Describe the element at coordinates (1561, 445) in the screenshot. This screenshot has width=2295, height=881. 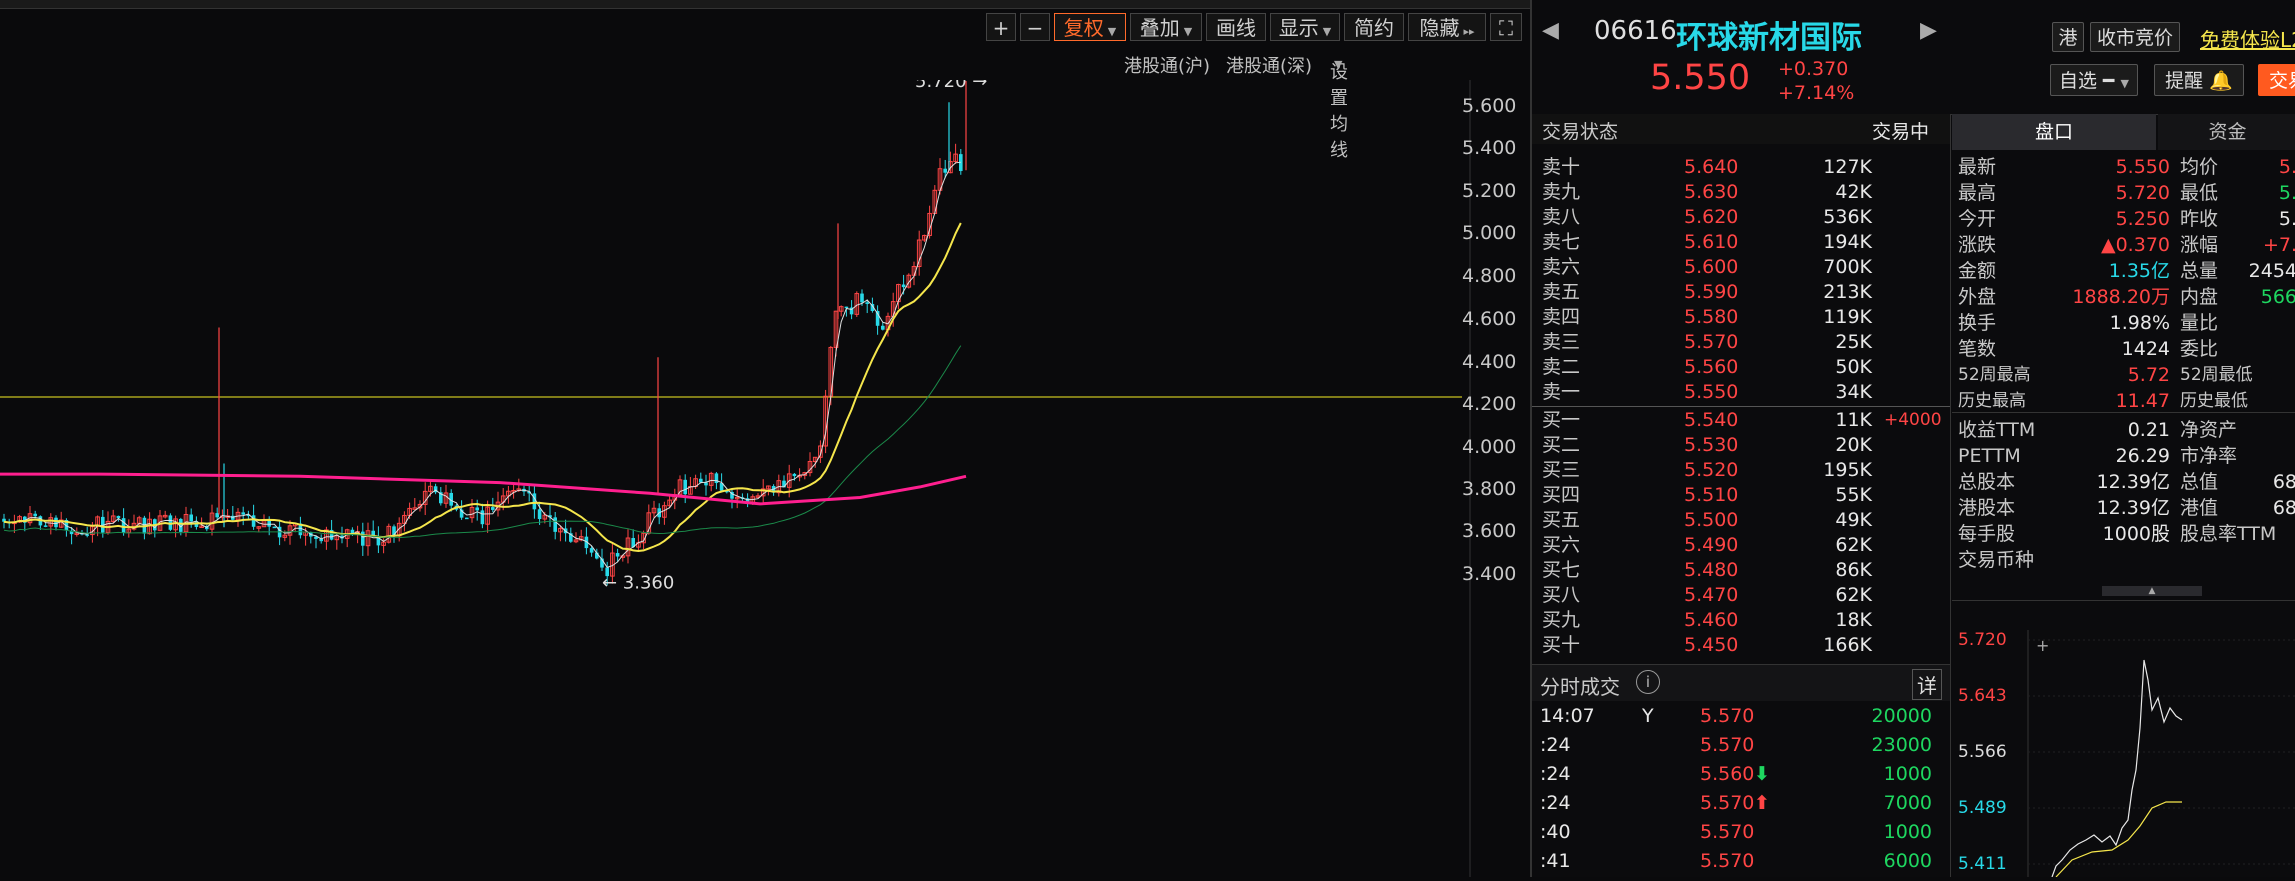
I see `bid-label: 买二` at that location.